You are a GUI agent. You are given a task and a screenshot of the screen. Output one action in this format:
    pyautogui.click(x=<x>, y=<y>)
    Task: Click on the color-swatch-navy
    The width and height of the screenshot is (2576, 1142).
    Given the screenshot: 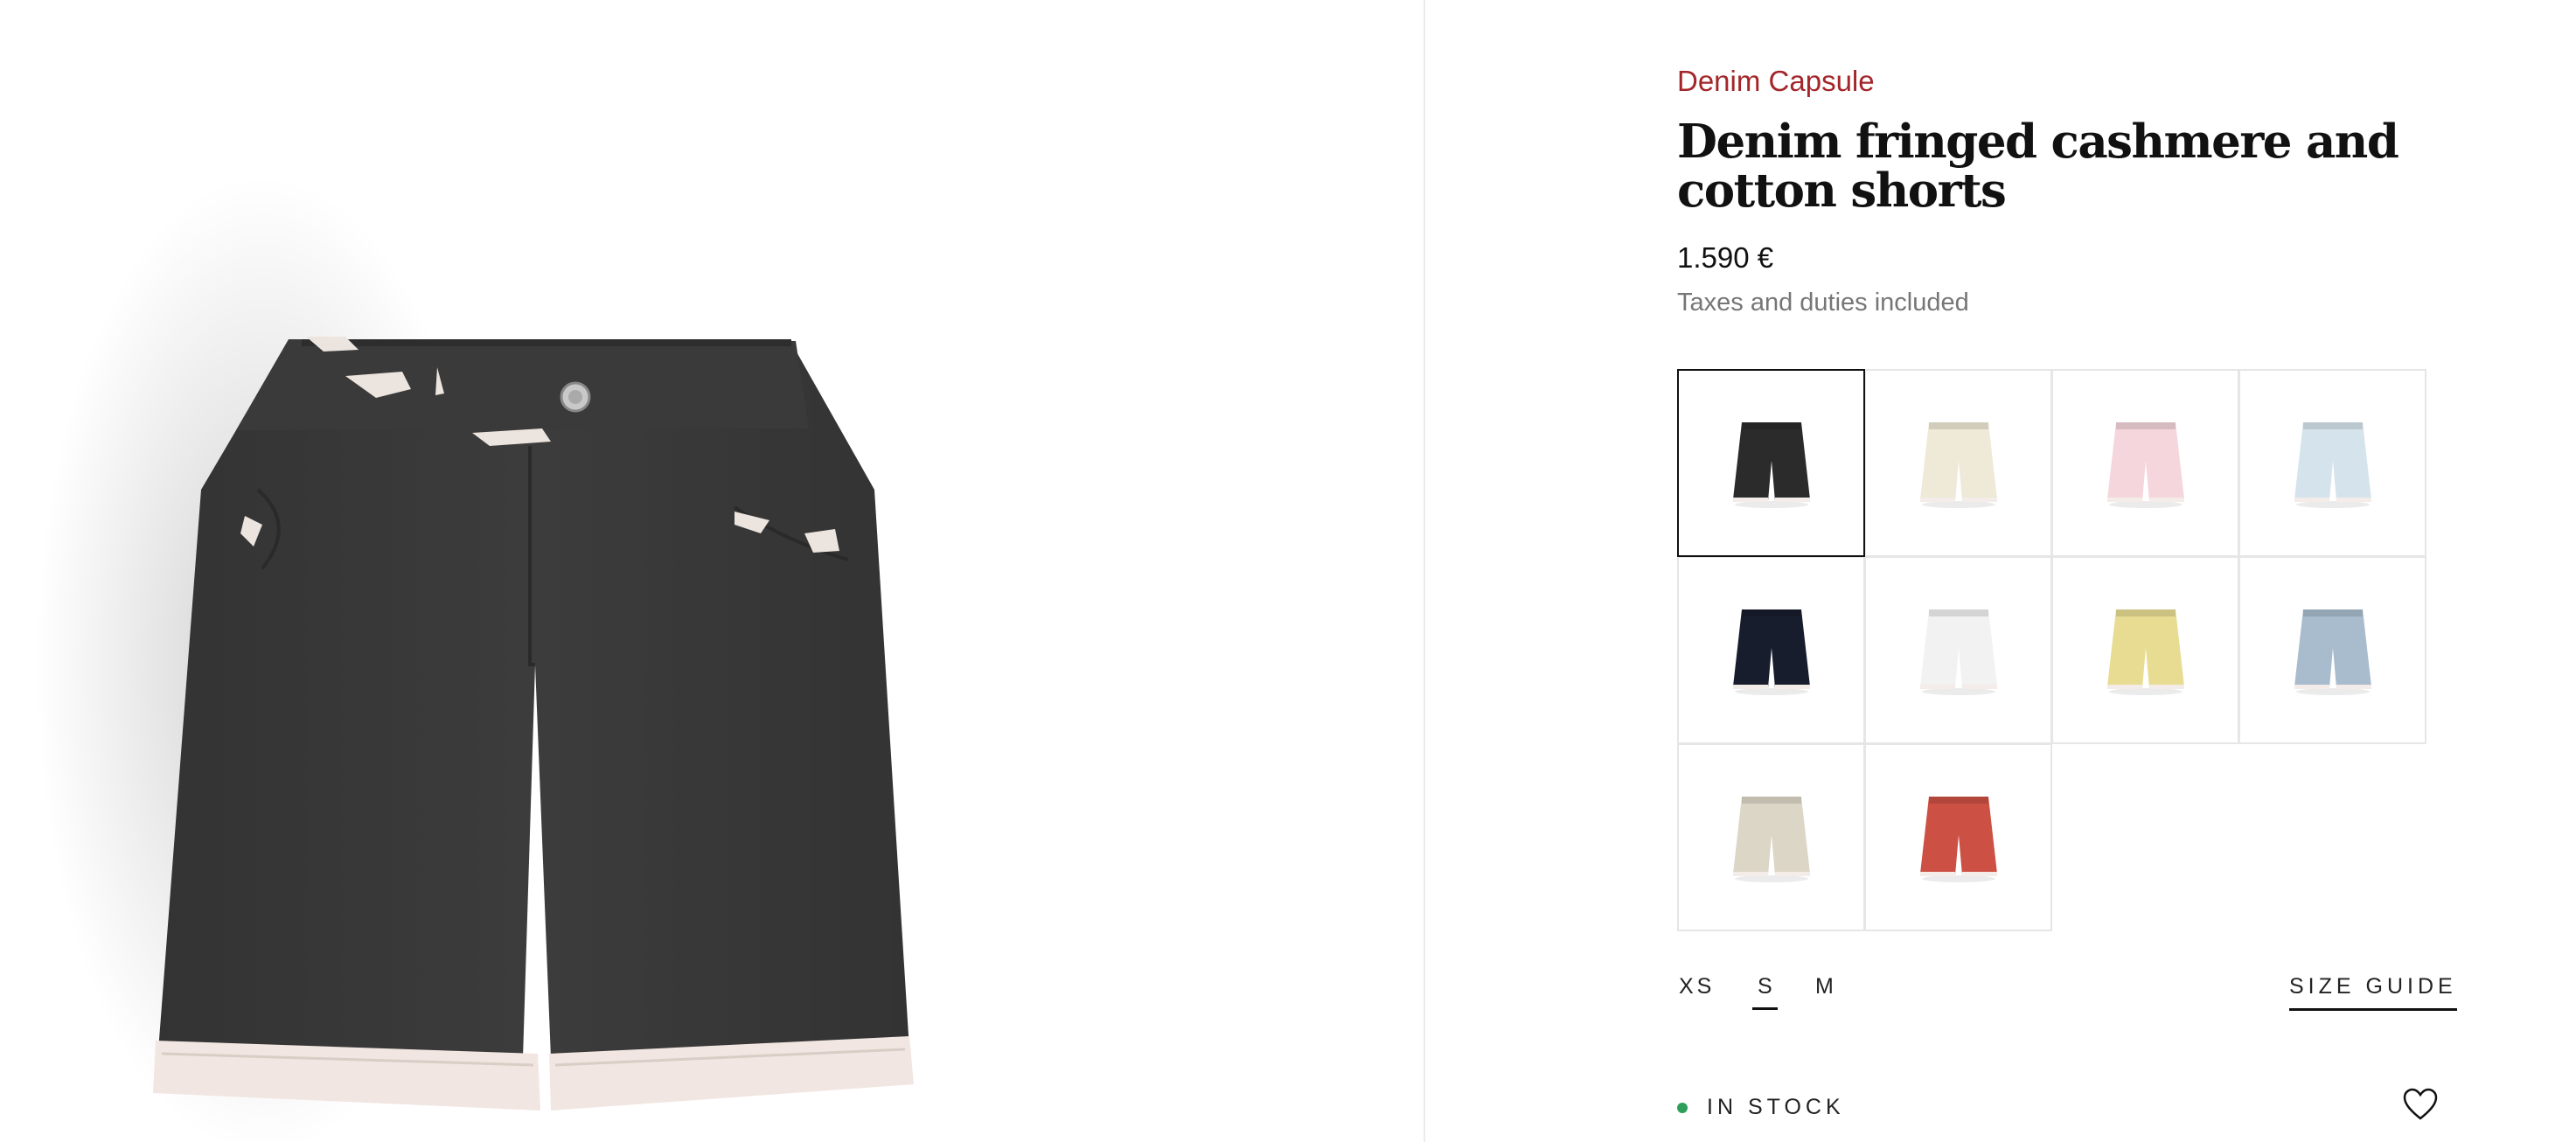 What is the action you would take?
    pyautogui.click(x=1771, y=650)
    